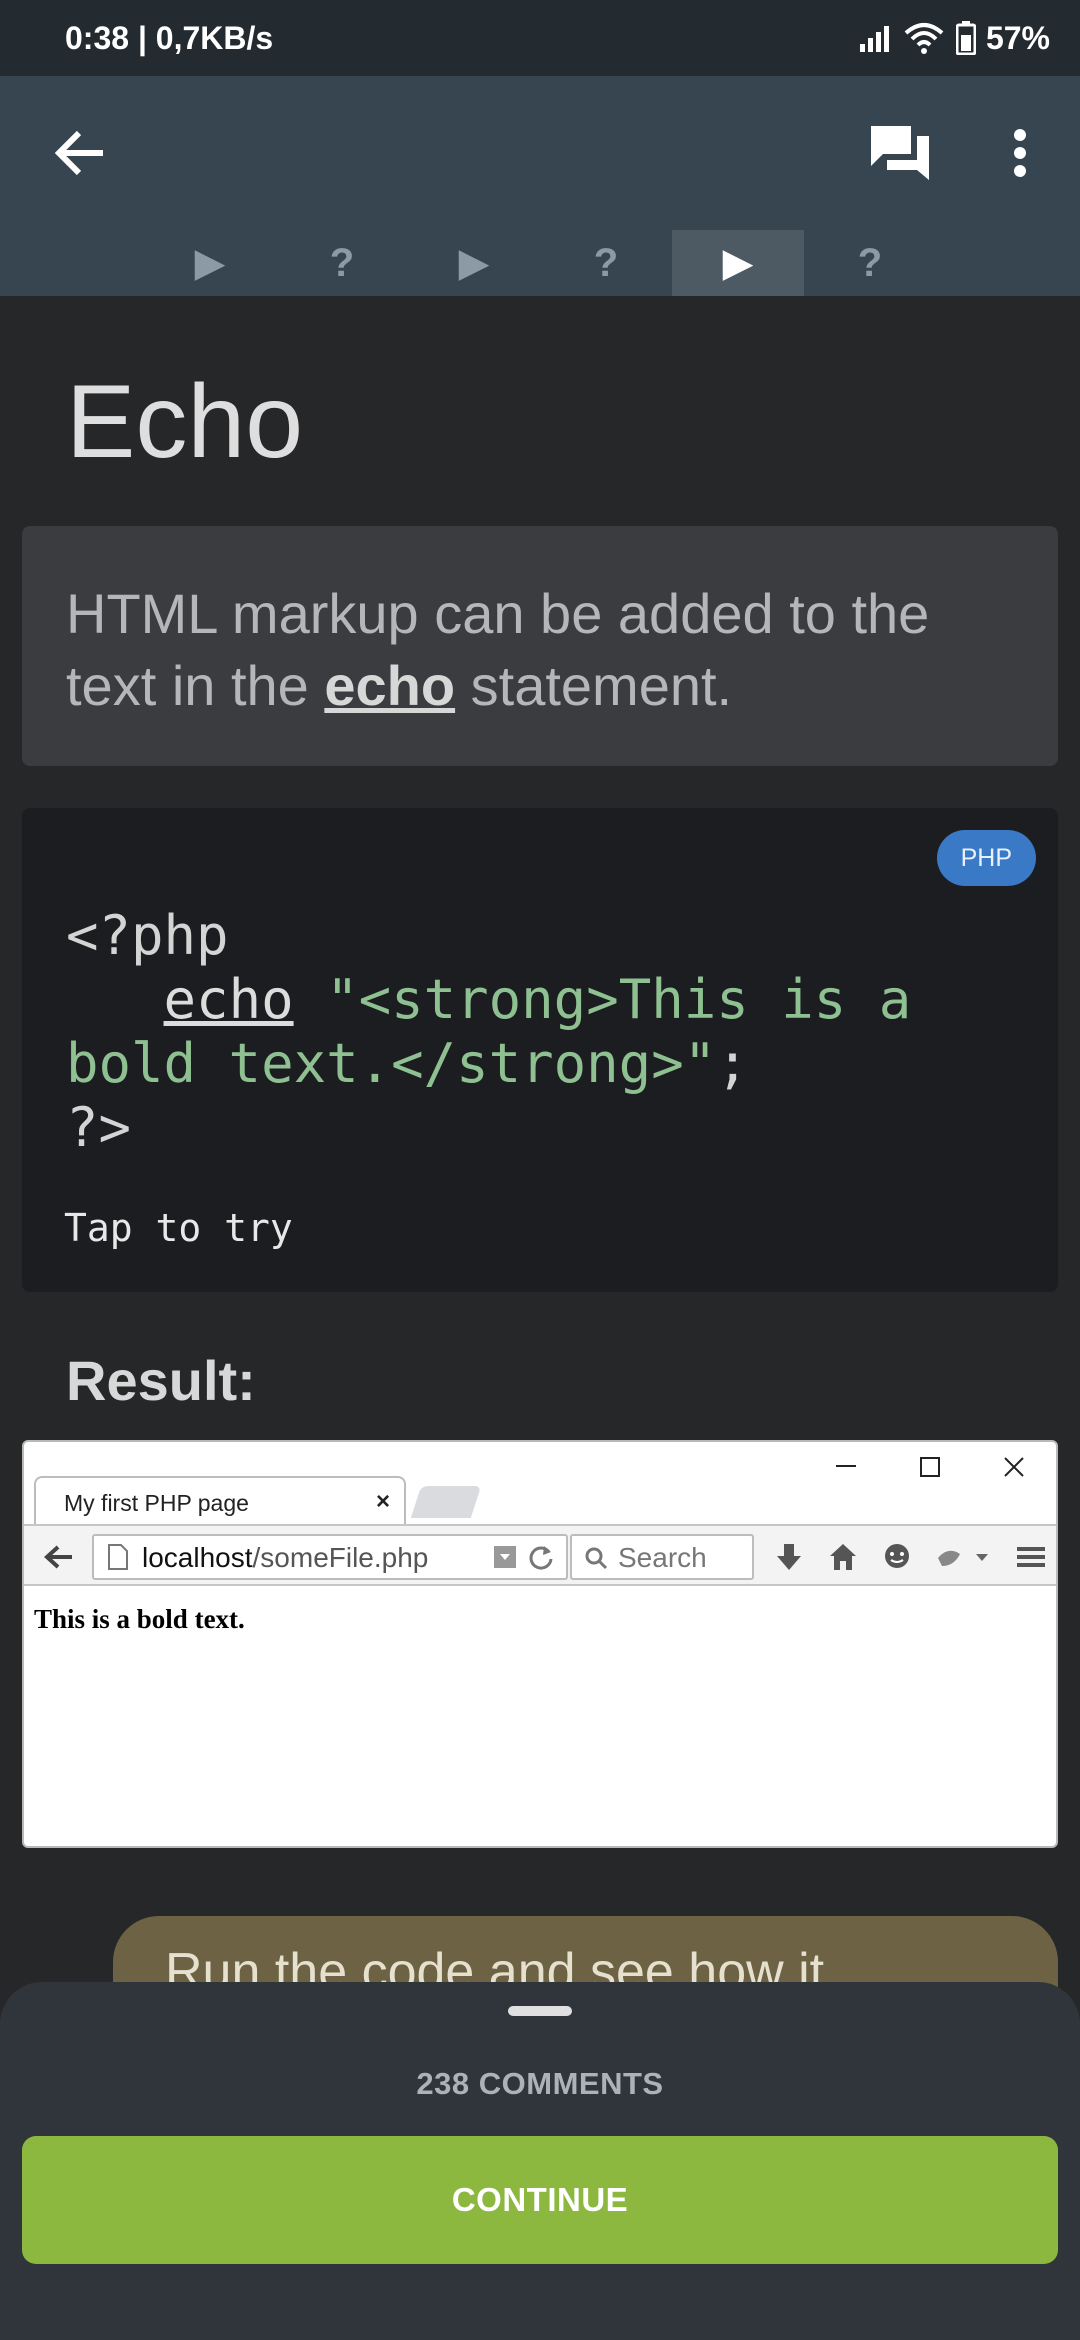 Image resolution: width=1080 pixels, height=2340 pixels. I want to click on new-tab-icon, so click(446, 1502).